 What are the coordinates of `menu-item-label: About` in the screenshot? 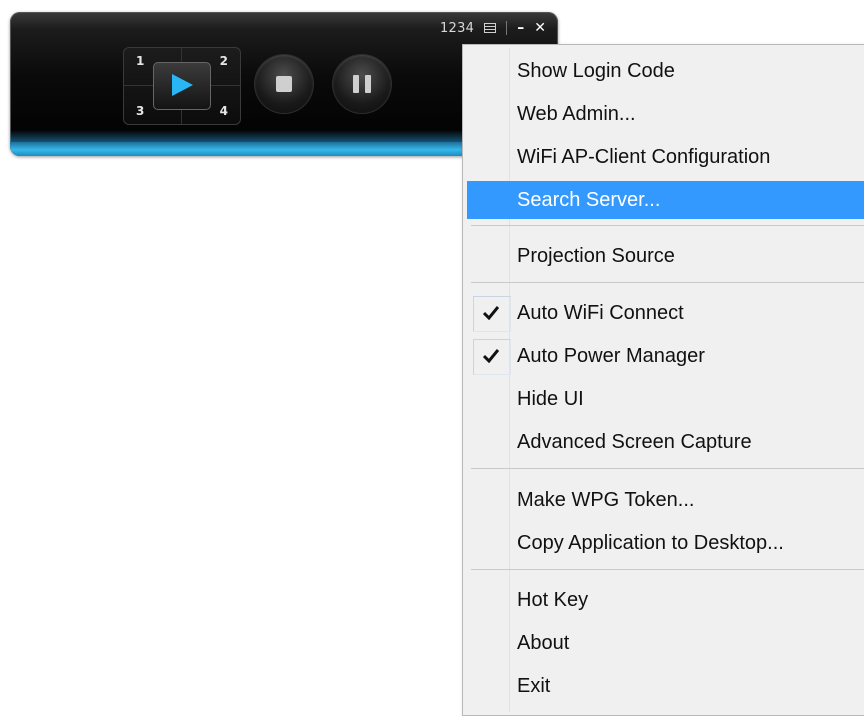 It's located at (543, 643).